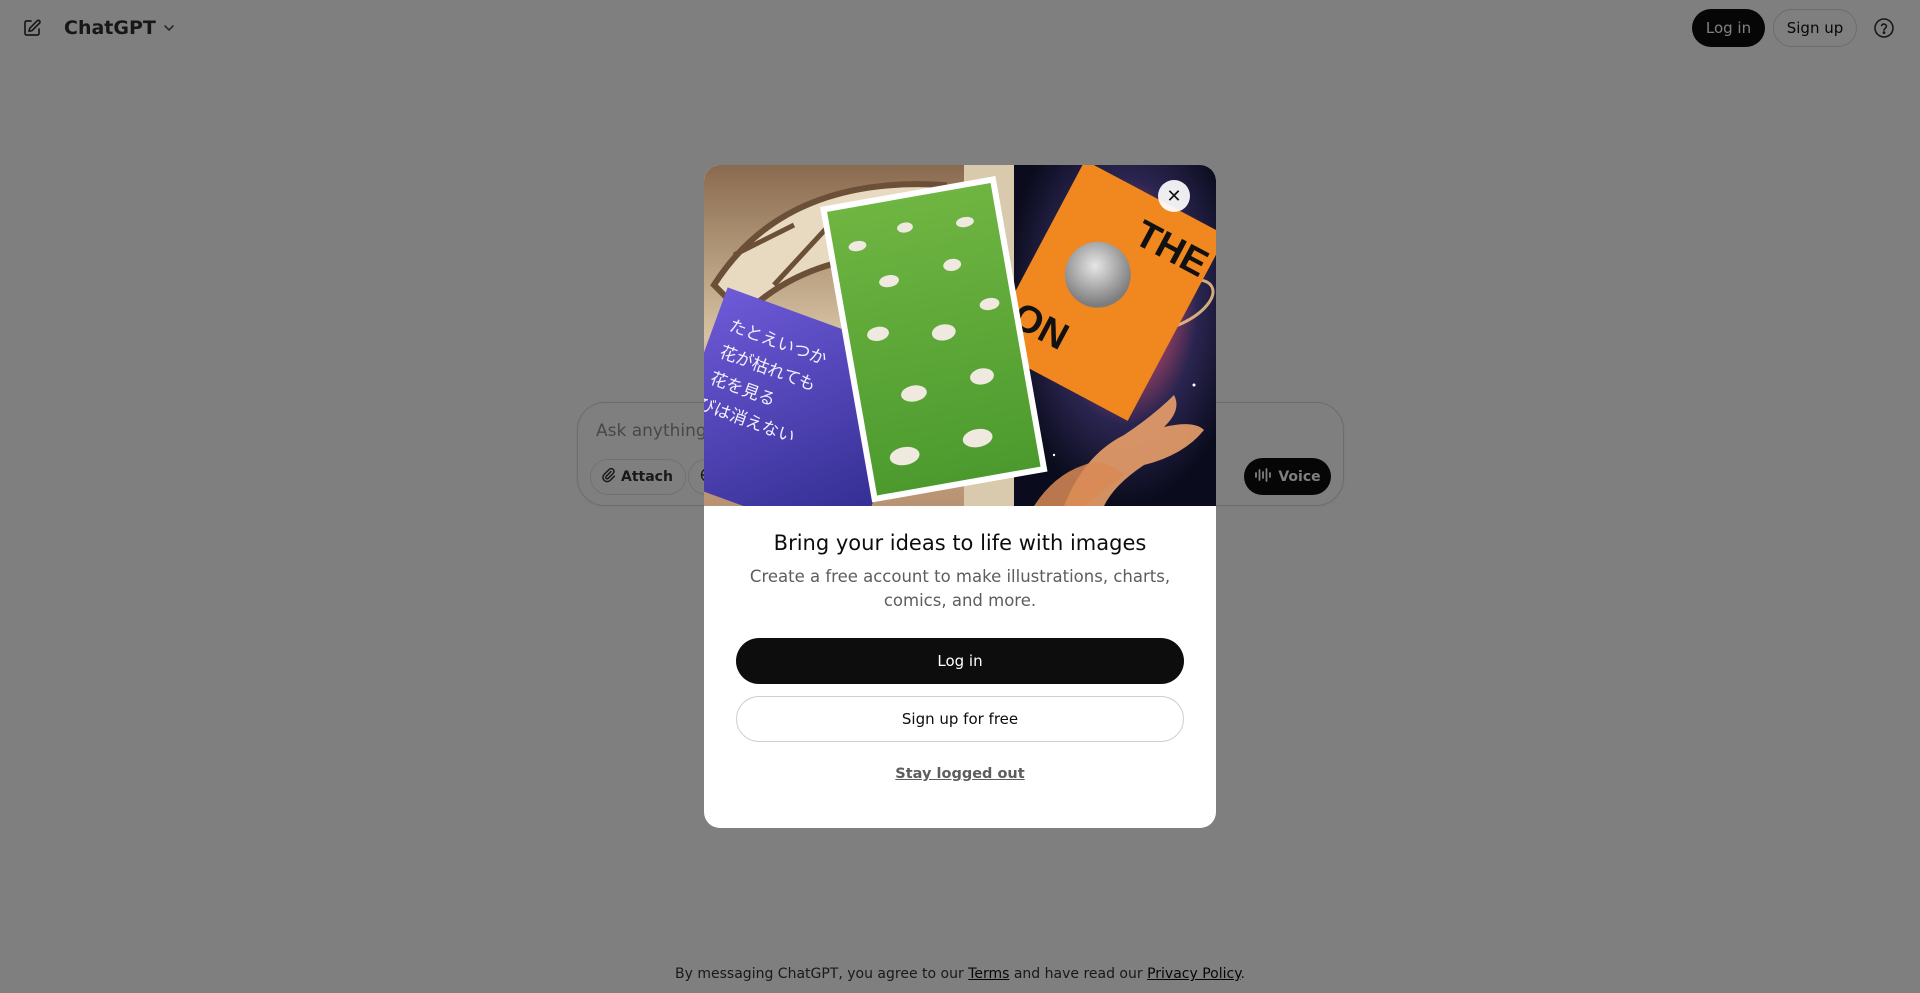  Describe the element at coordinates (960, 335) in the screenshot. I see `hero-collage-image: THE ON たとえいつか 花が枯れても 花を見る 喜びは消えない ✕` at that location.